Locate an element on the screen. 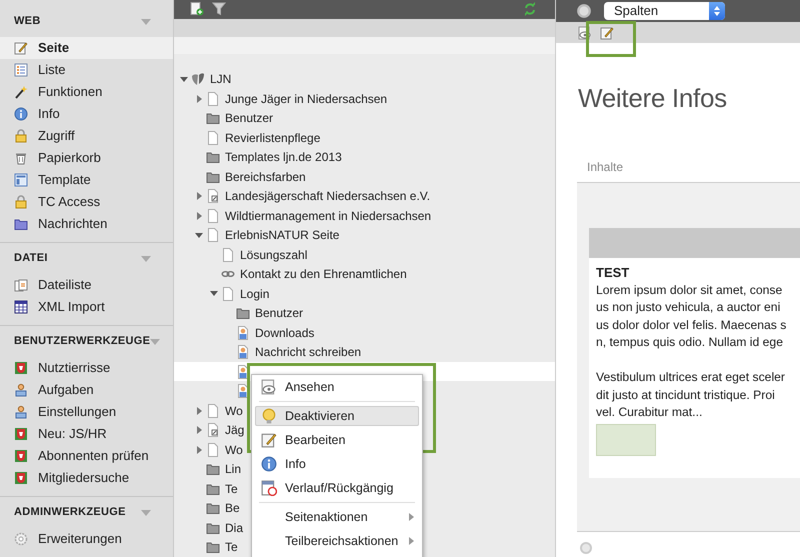  tree-item: Be is located at coordinates (232, 508).